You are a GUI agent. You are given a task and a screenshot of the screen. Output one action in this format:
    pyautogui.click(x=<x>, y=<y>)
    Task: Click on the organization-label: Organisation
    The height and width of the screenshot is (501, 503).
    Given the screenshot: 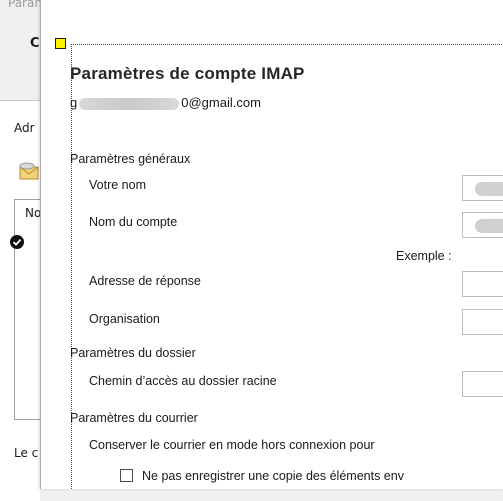 What is the action you would take?
    pyautogui.click(x=124, y=319)
    